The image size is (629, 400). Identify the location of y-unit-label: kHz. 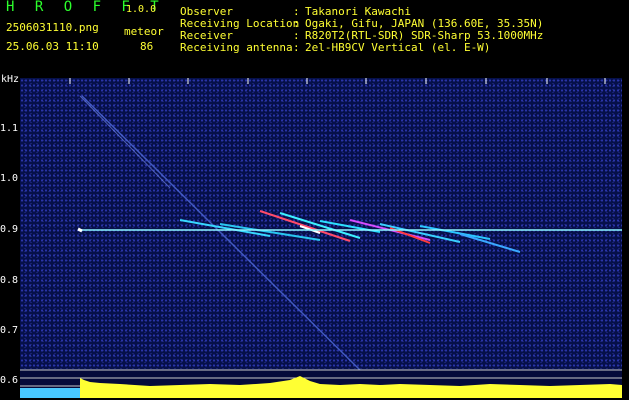
(10, 79).